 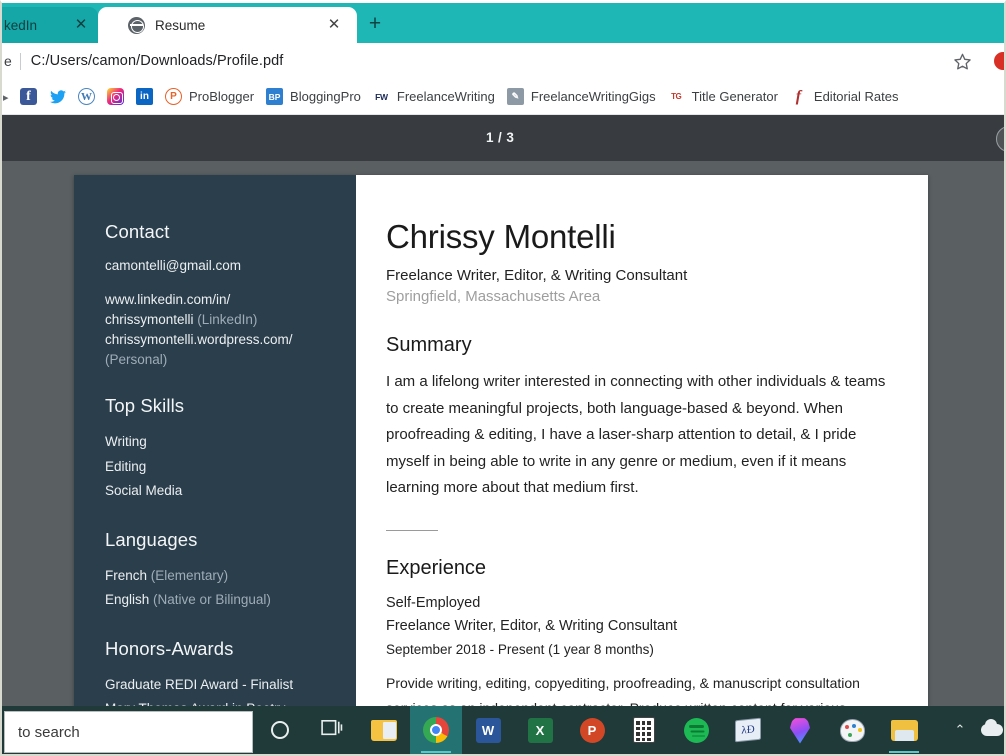 I want to click on language-item: French (Elementary), so click(x=230, y=576).